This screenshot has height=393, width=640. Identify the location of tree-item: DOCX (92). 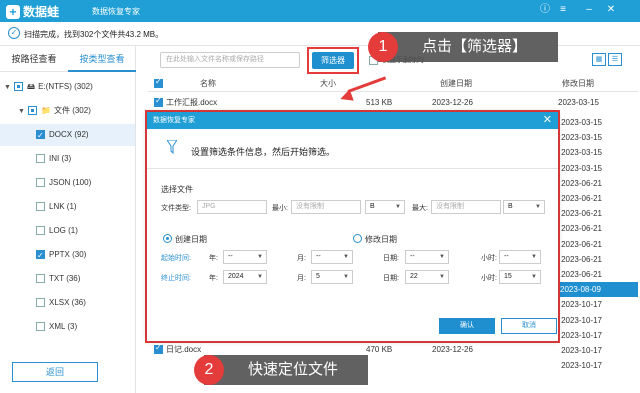
(67, 135).